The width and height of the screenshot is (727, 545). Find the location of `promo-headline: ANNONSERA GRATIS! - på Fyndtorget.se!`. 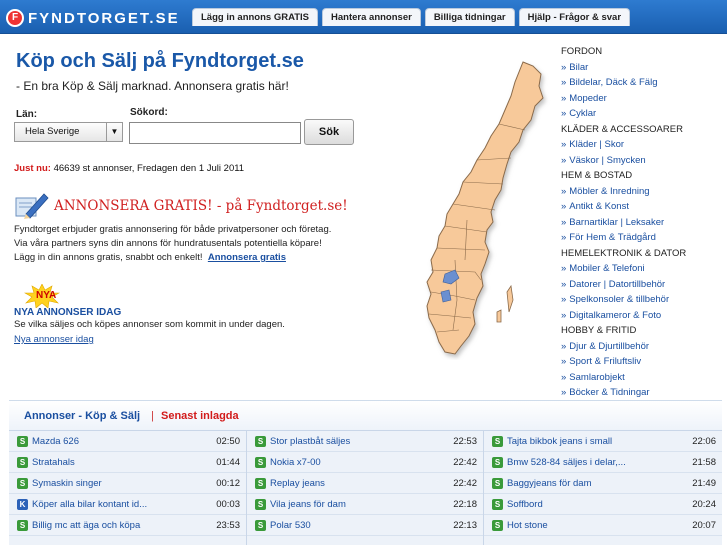

promo-headline: ANNONSERA GRATIS! - på Fyndtorget.se! is located at coordinates (201, 206).